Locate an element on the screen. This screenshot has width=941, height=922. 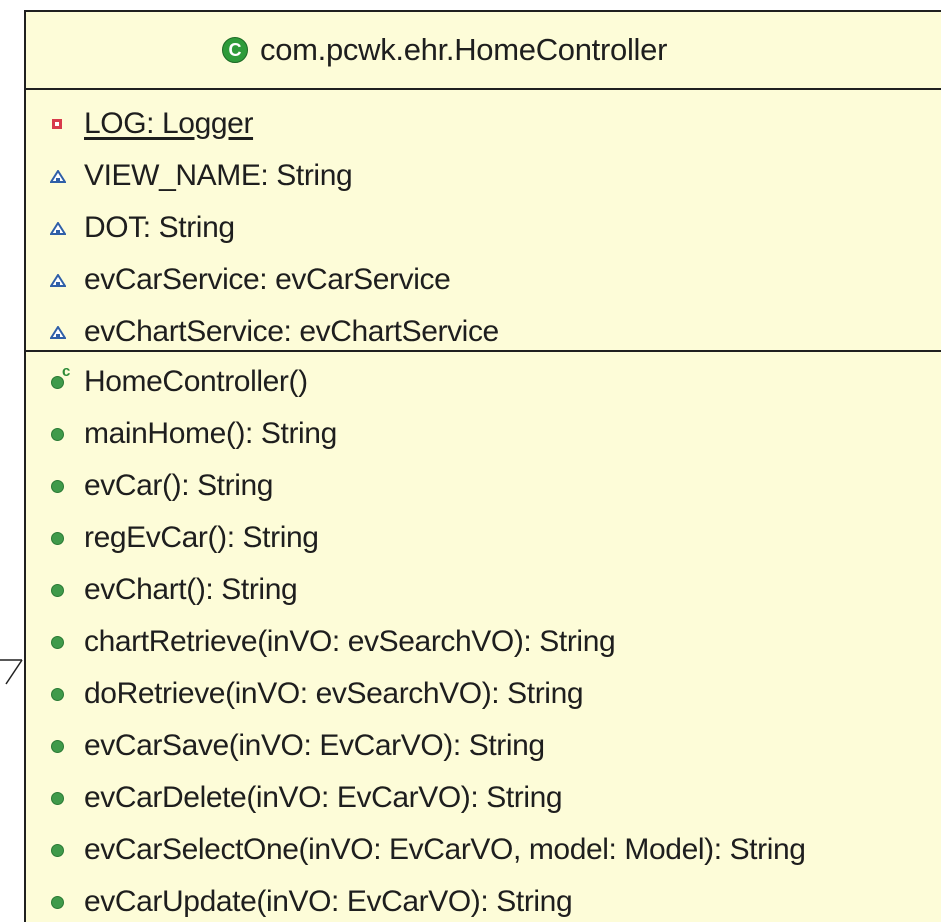
private-field-icon is located at coordinates (58, 124).